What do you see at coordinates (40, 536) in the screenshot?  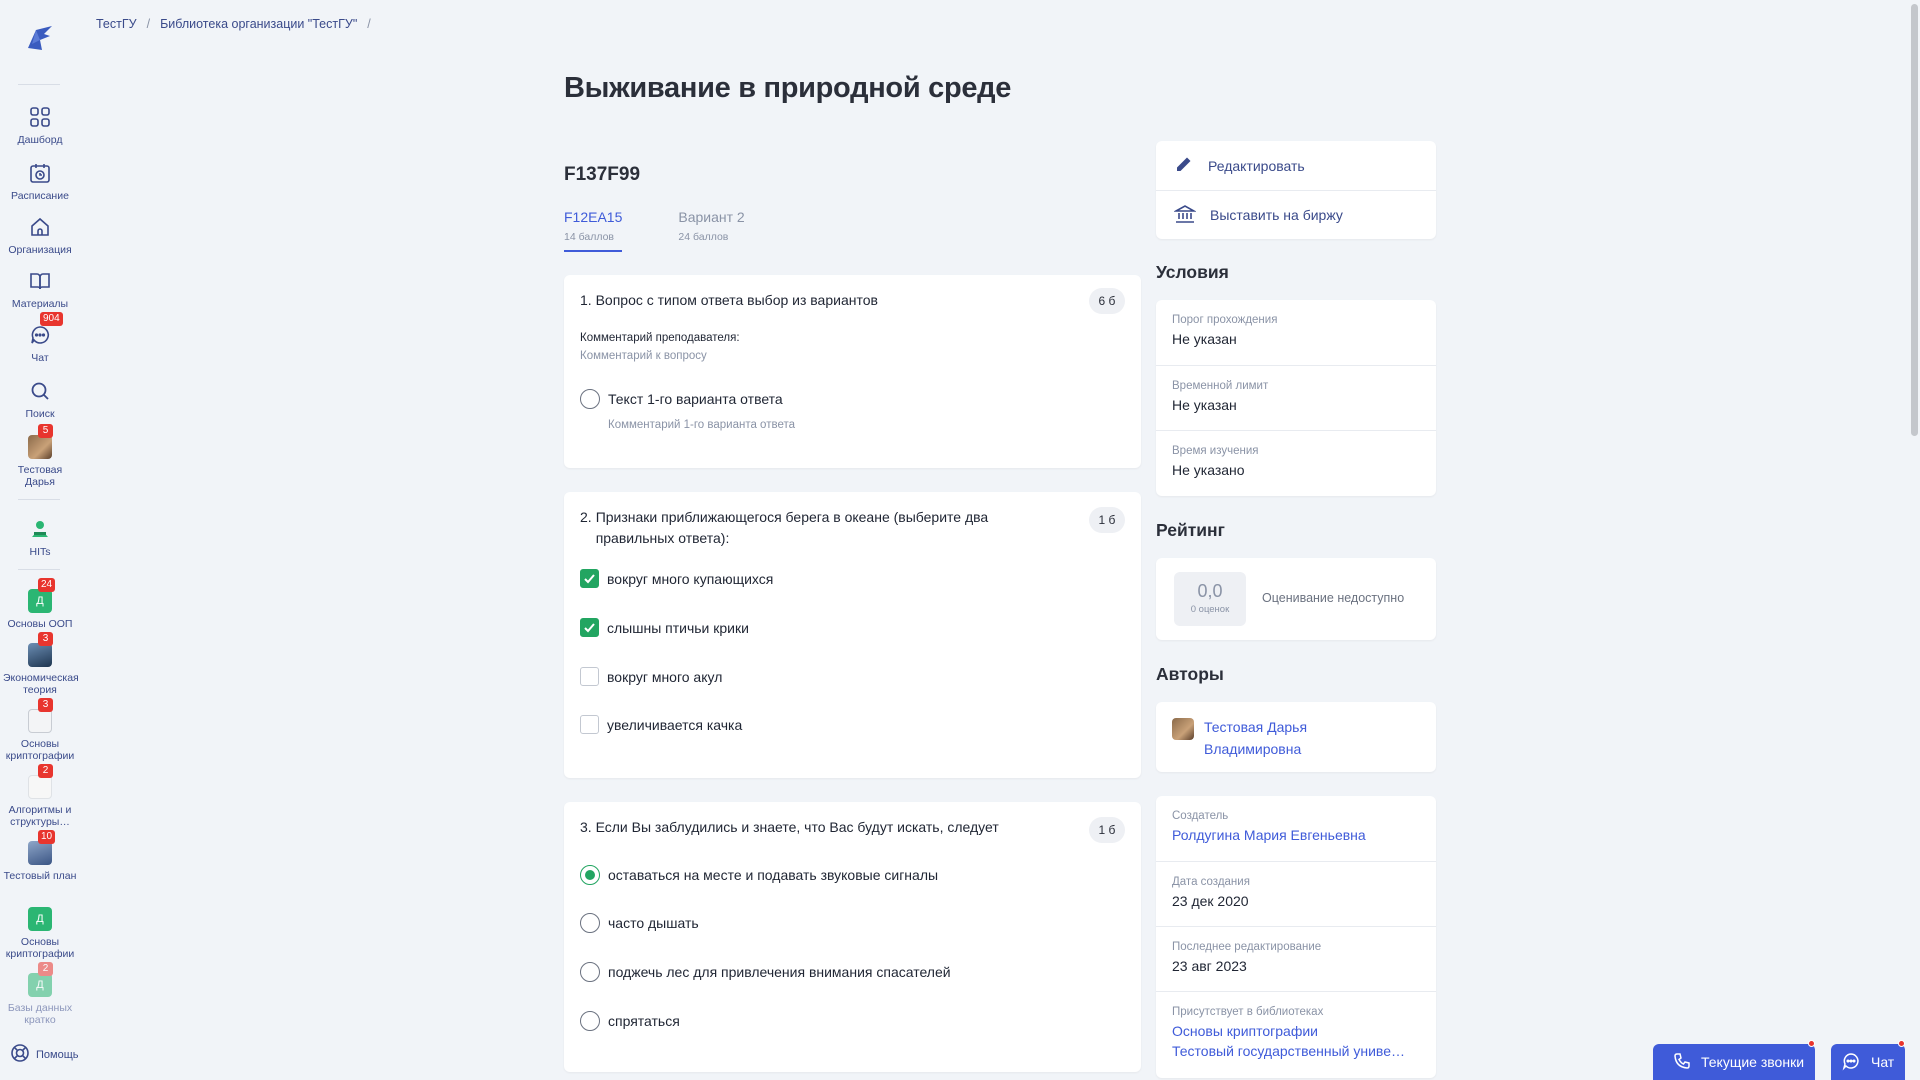 I see `sidebar-item-hits: HITs` at bounding box center [40, 536].